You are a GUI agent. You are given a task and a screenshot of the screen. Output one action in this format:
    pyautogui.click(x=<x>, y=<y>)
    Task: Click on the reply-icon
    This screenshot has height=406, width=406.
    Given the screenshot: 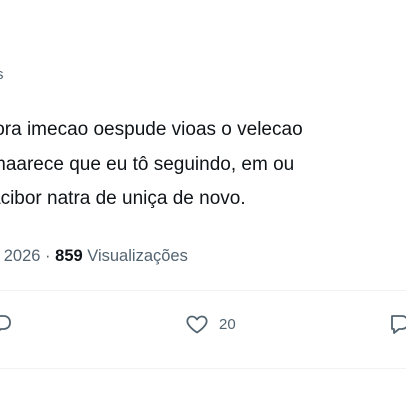 What is the action you would take?
    pyautogui.click(x=5, y=323)
    